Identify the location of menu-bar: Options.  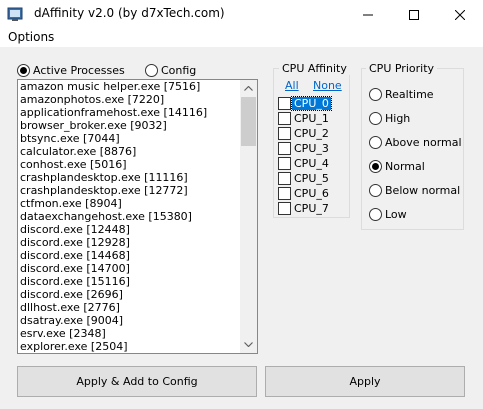
(241, 38).